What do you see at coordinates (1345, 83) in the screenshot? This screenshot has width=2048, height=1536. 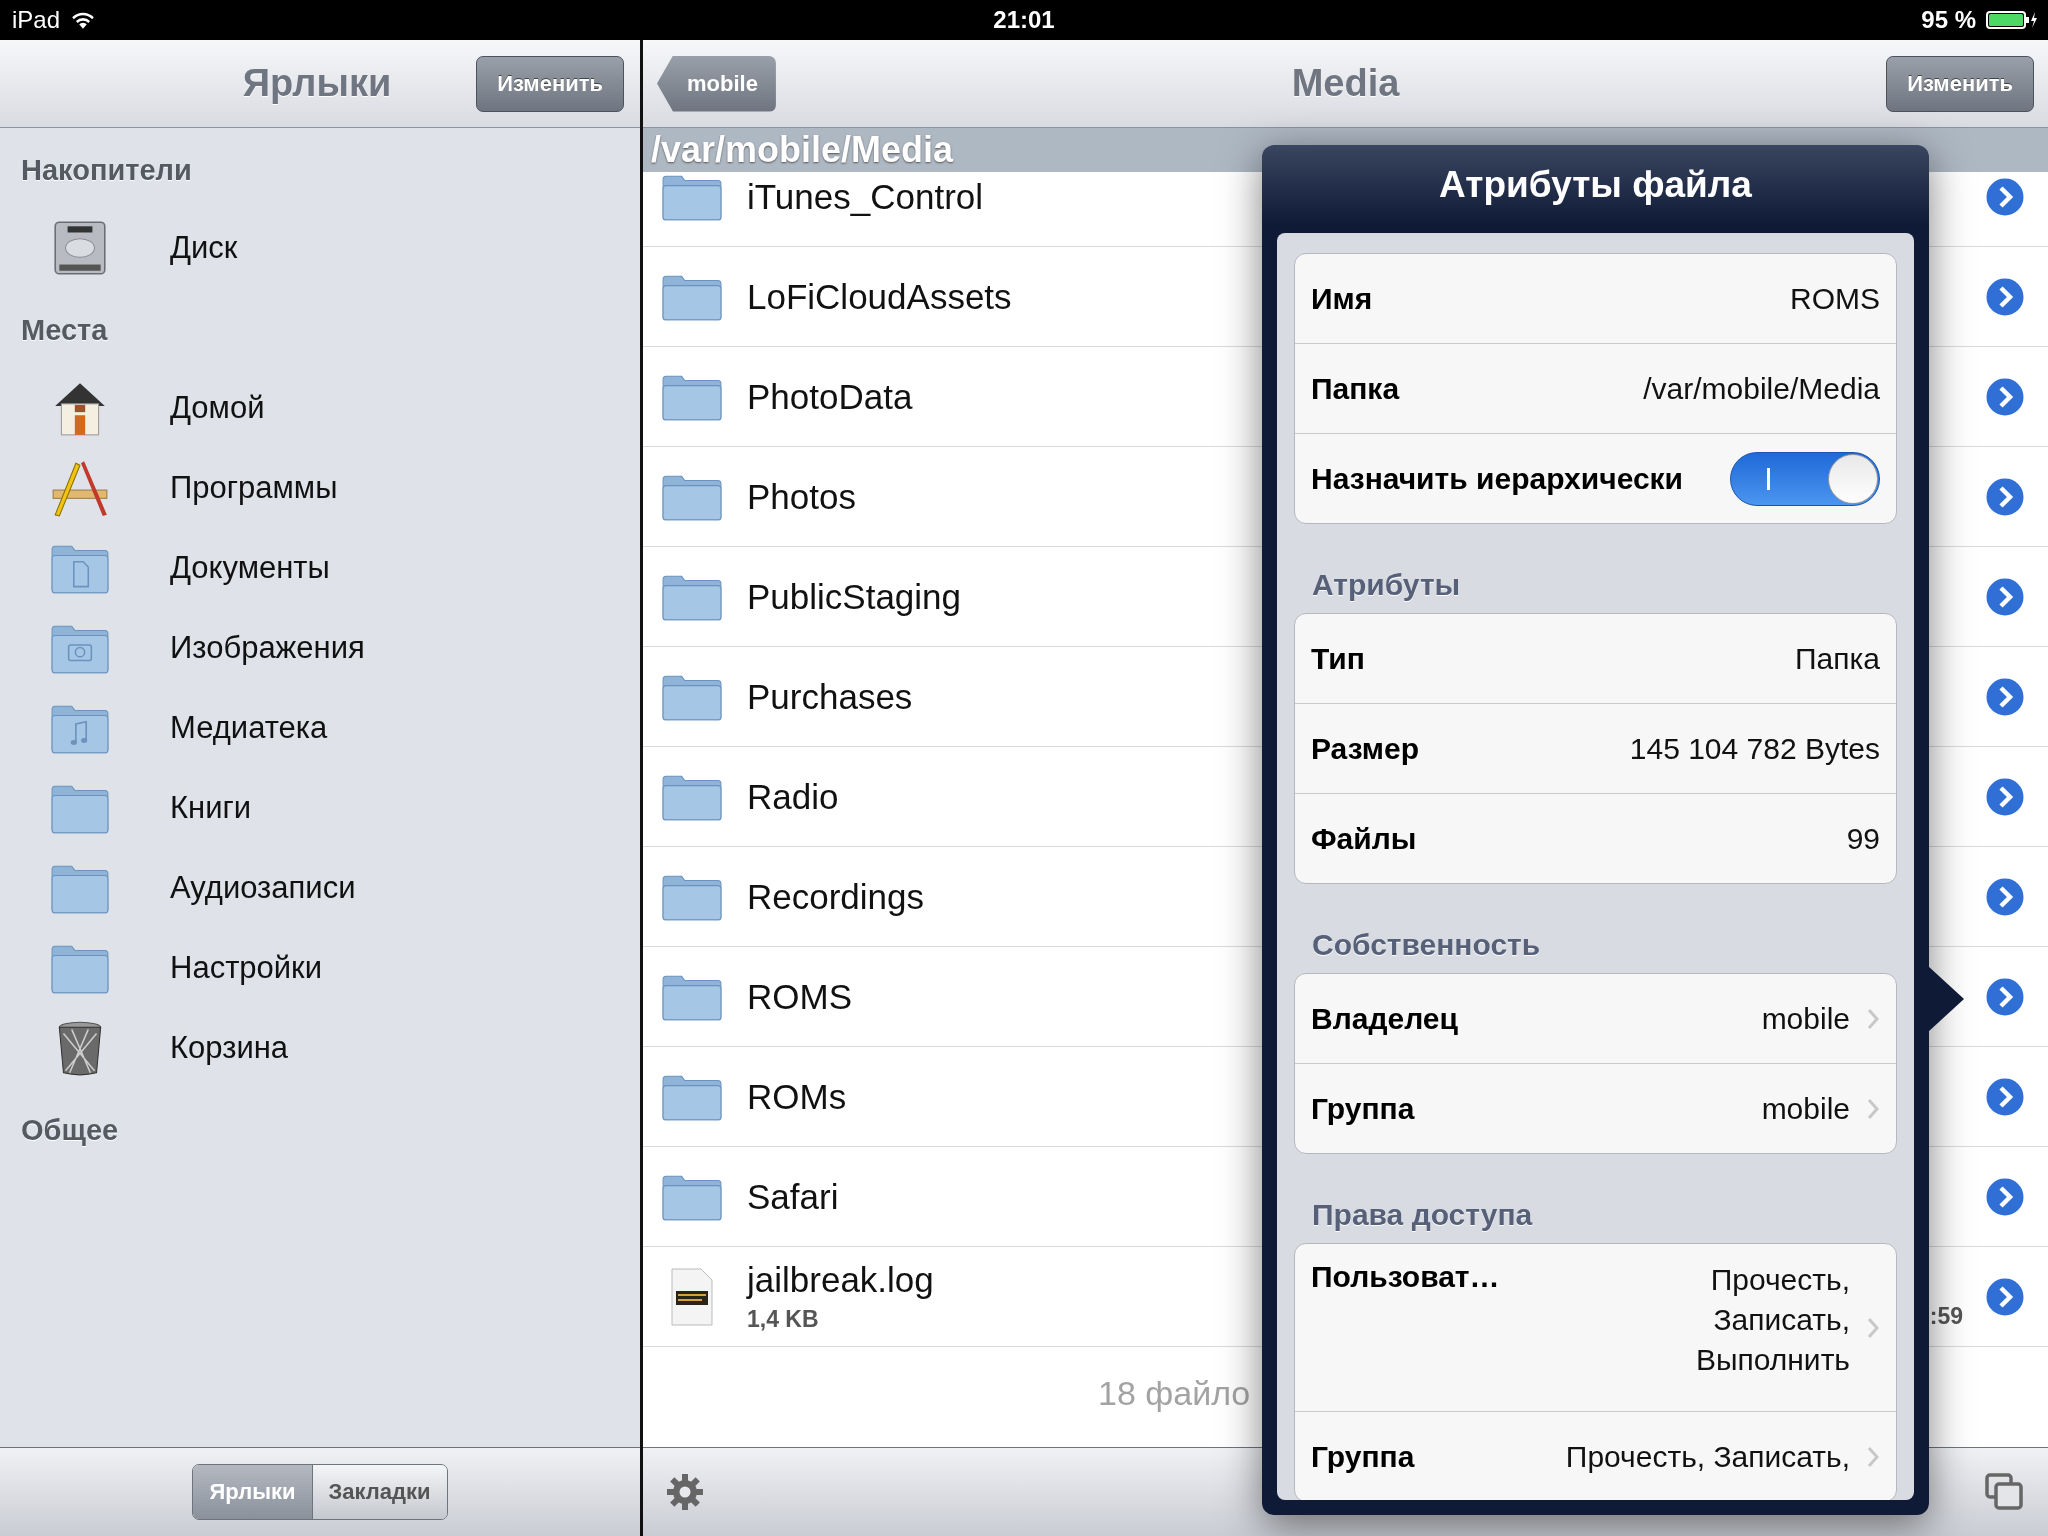 I see `folder-title: Media` at bounding box center [1345, 83].